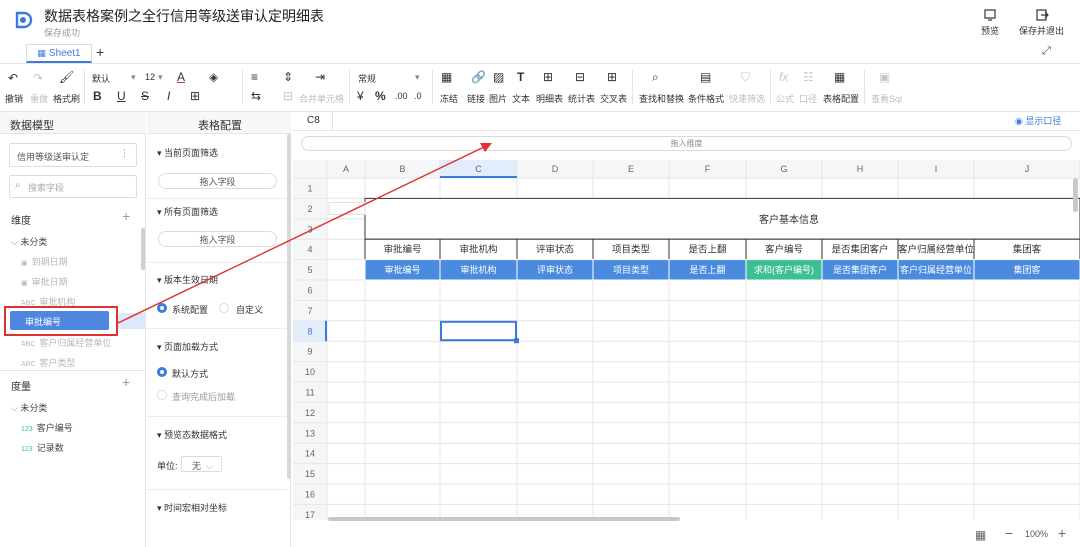 The width and height of the screenshot is (1080, 547). Describe the element at coordinates (192, 434) in the screenshot. I see `preview-format-section: ▾ 预览态数据格式` at that location.